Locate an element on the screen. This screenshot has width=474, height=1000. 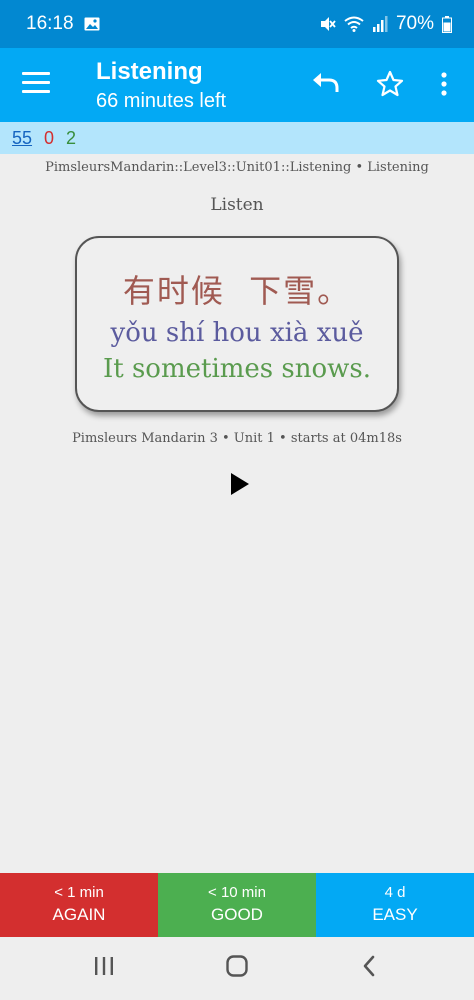
system-nav-bar is located at coordinates (237, 968).